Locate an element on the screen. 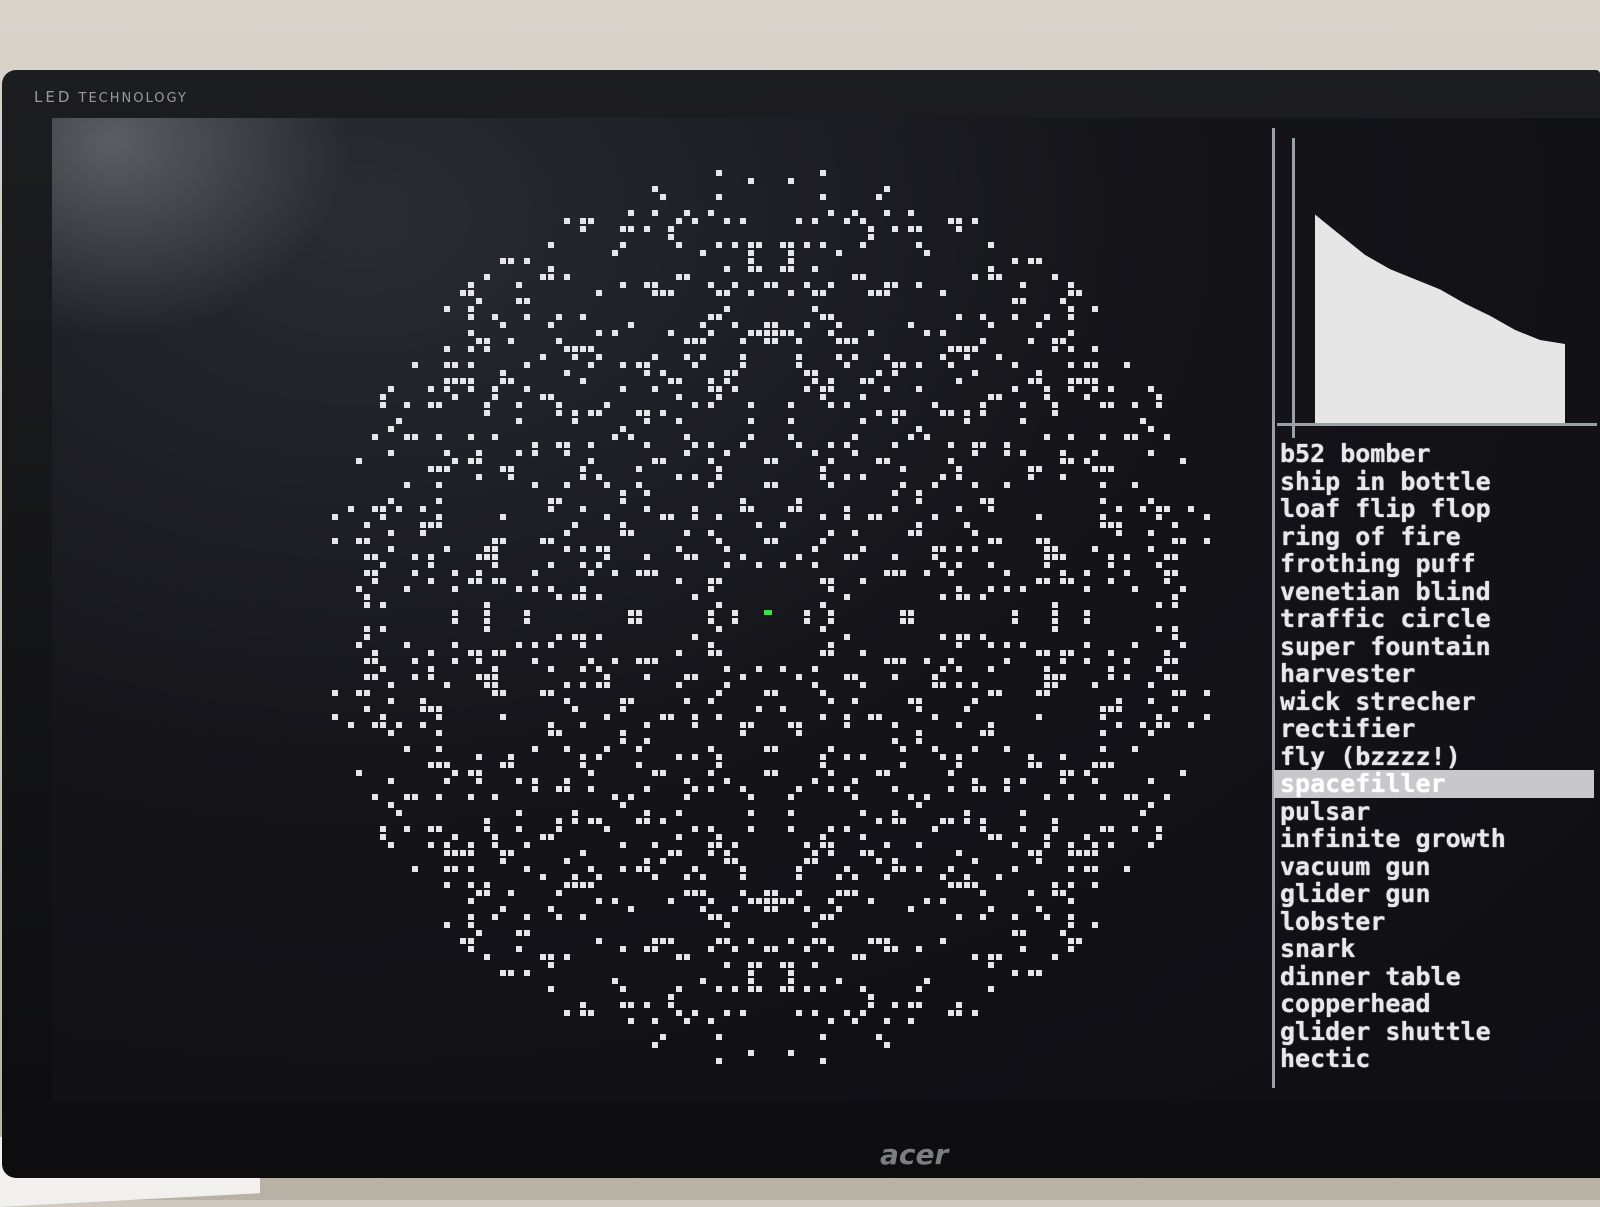  brand-logo: acer is located at coordinates (914, 1154).